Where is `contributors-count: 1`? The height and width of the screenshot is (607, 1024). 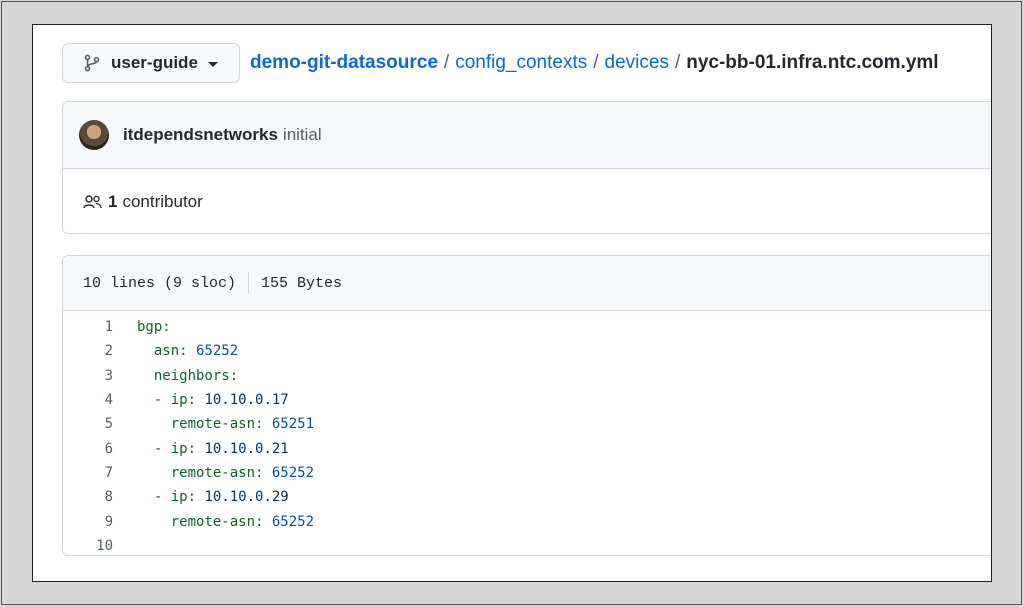 contributors-count: 1 is located at coordinates (113, 201).